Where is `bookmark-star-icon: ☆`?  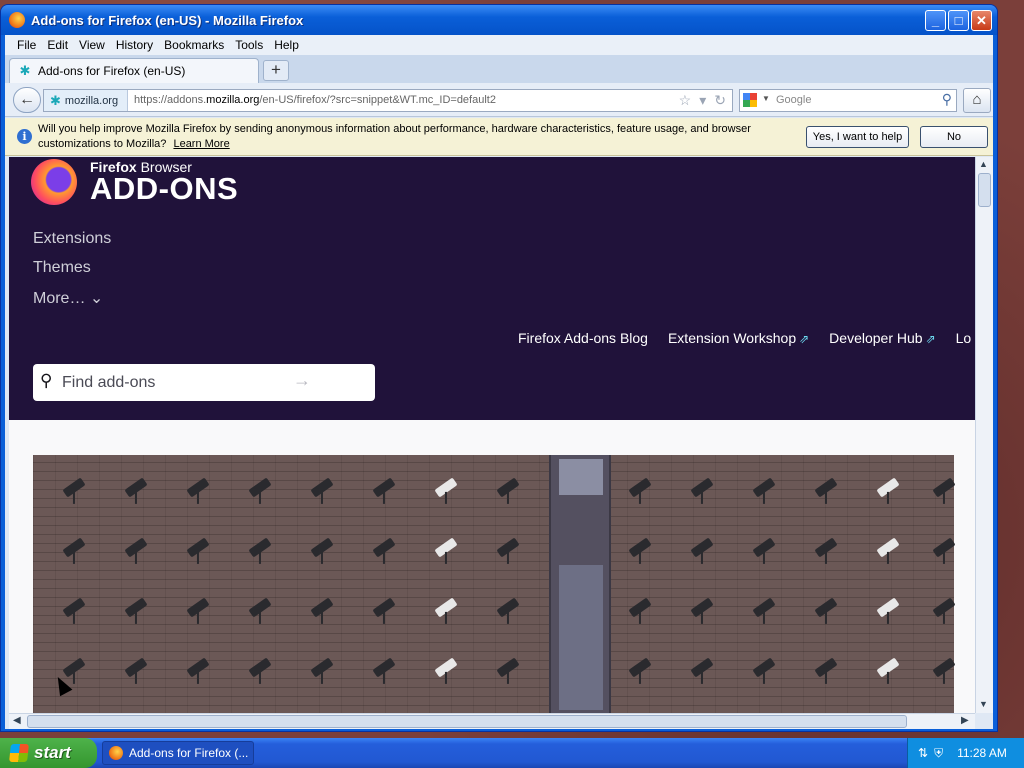
bookmark-star-icon: ☆ is located at coordinates (685, 100).